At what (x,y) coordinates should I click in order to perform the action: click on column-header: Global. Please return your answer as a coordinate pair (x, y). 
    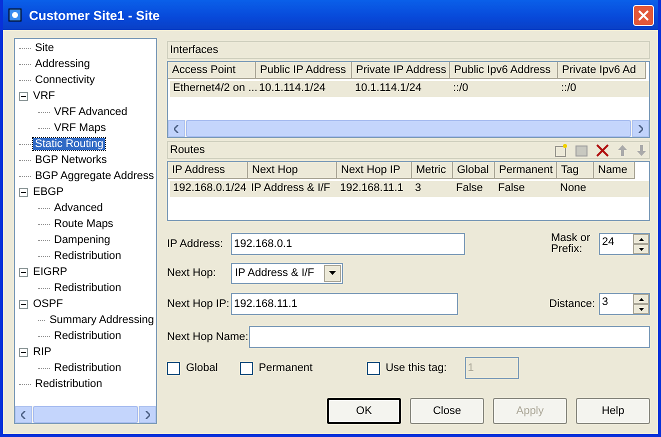
    Looking at the image, I should click on (474, 170).